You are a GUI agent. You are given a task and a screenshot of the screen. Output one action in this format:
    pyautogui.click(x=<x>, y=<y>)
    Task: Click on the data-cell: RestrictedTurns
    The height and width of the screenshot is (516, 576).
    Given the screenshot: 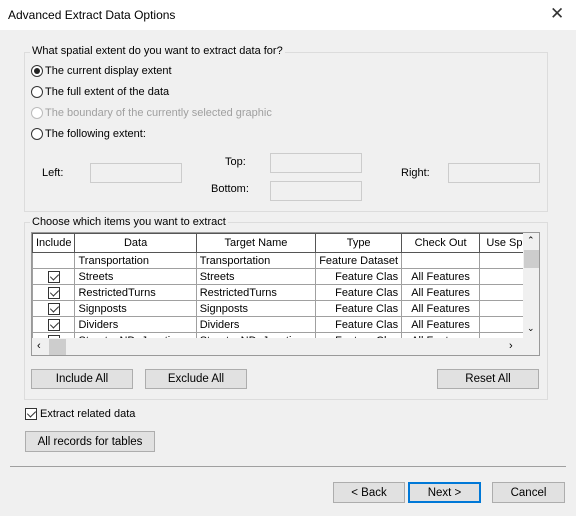 What is the action you would take?
    pyautogui.click(x=135, y=292)
    